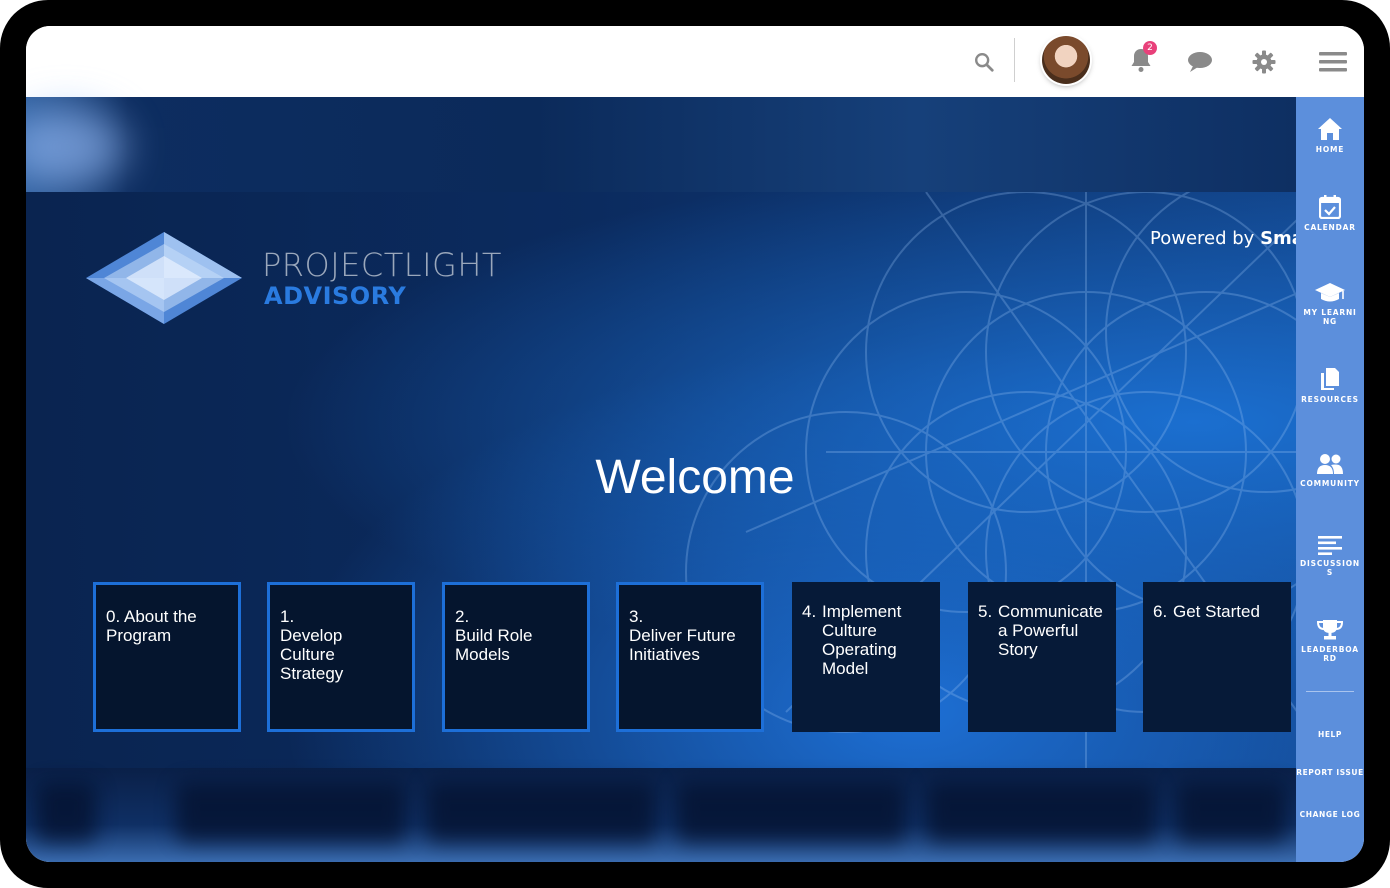  I want to click on lines-icon, so click(1330, 545).